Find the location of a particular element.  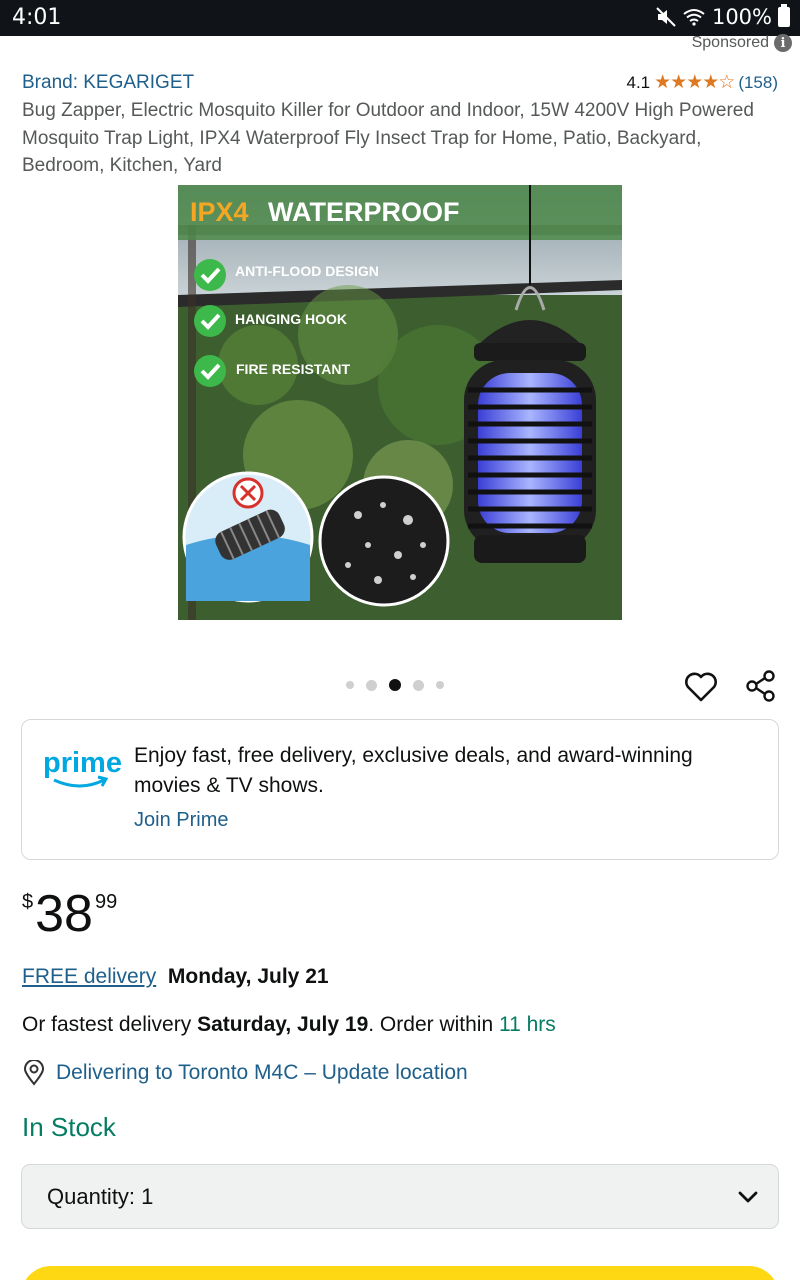

share-icon is located at coordinates (761, 686).